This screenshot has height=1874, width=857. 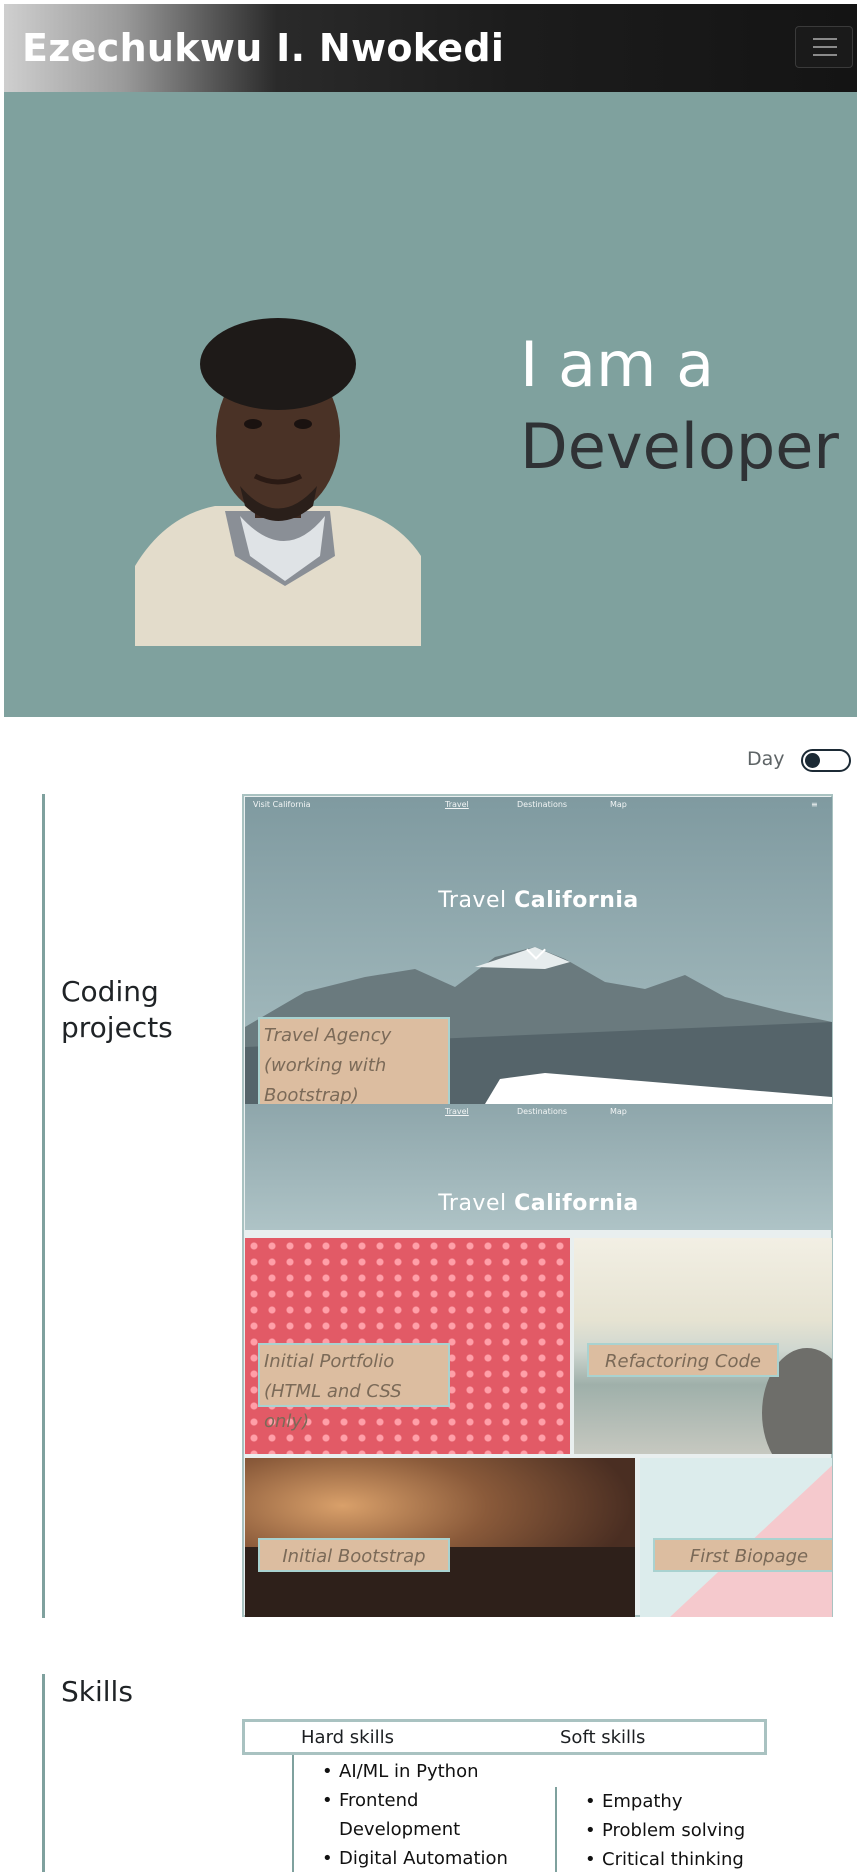 What do you see at coordinates (766, 759) in the screenshot?
I see `theme-toggle-label: Day` at bounding box center [766, 759].